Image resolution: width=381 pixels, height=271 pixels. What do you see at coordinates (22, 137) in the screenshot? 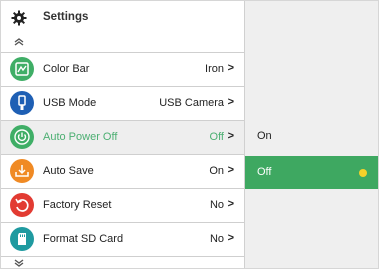
I see `power-icon` at bounding box center [22, 137].